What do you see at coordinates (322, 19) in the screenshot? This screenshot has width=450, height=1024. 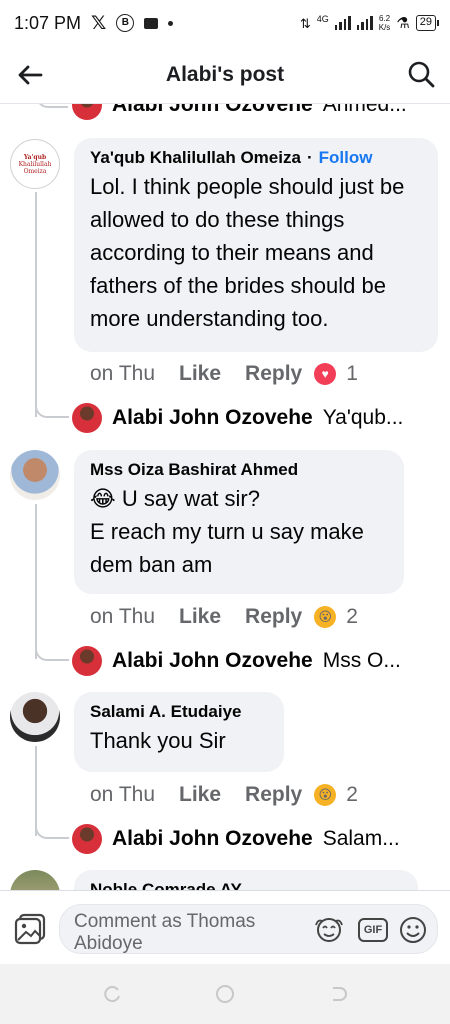 I see `network-type: 4G` at bounding box center [322, 19].